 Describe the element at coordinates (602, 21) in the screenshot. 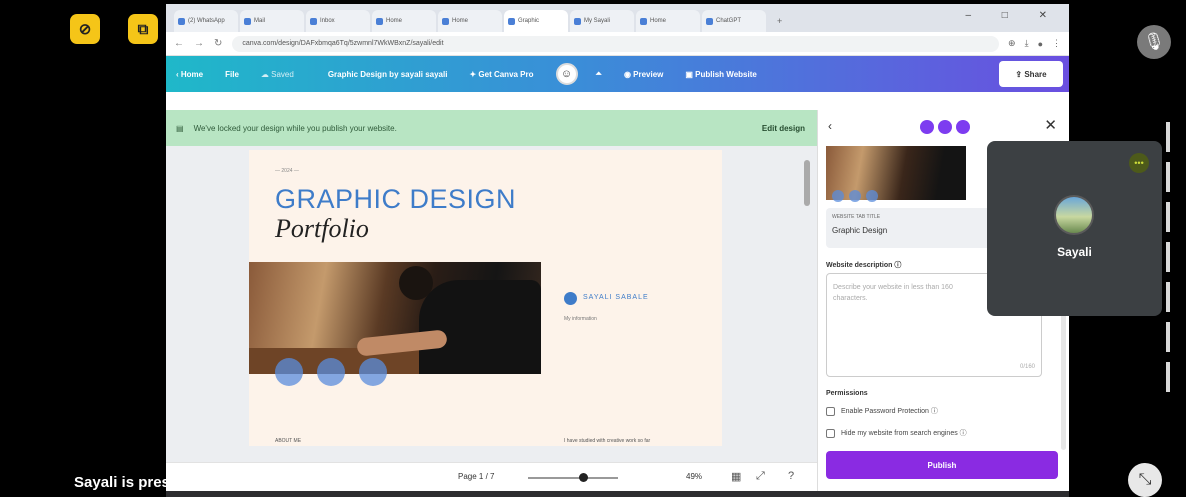

I see `browser-tab: My Sayali` at that location.